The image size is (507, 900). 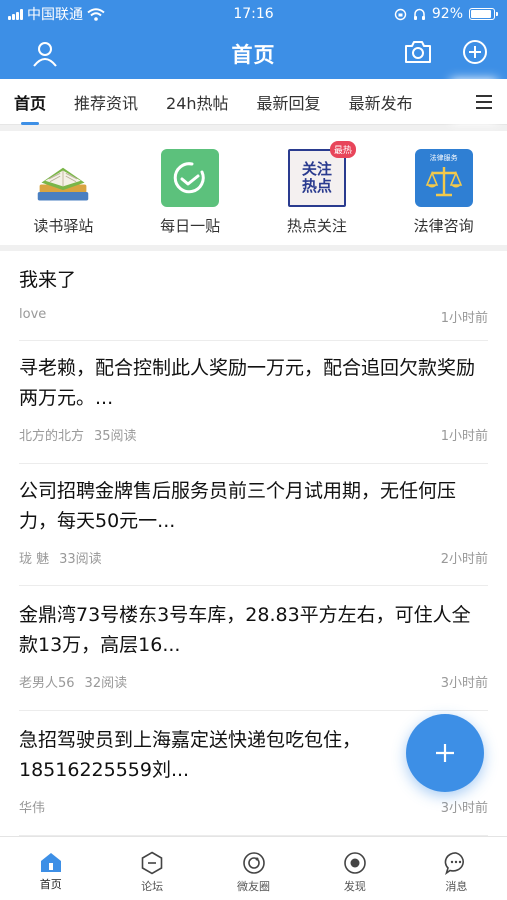 I want to click on status-bar: 中国联通 17:16 92%, so click(x=253, y=14).